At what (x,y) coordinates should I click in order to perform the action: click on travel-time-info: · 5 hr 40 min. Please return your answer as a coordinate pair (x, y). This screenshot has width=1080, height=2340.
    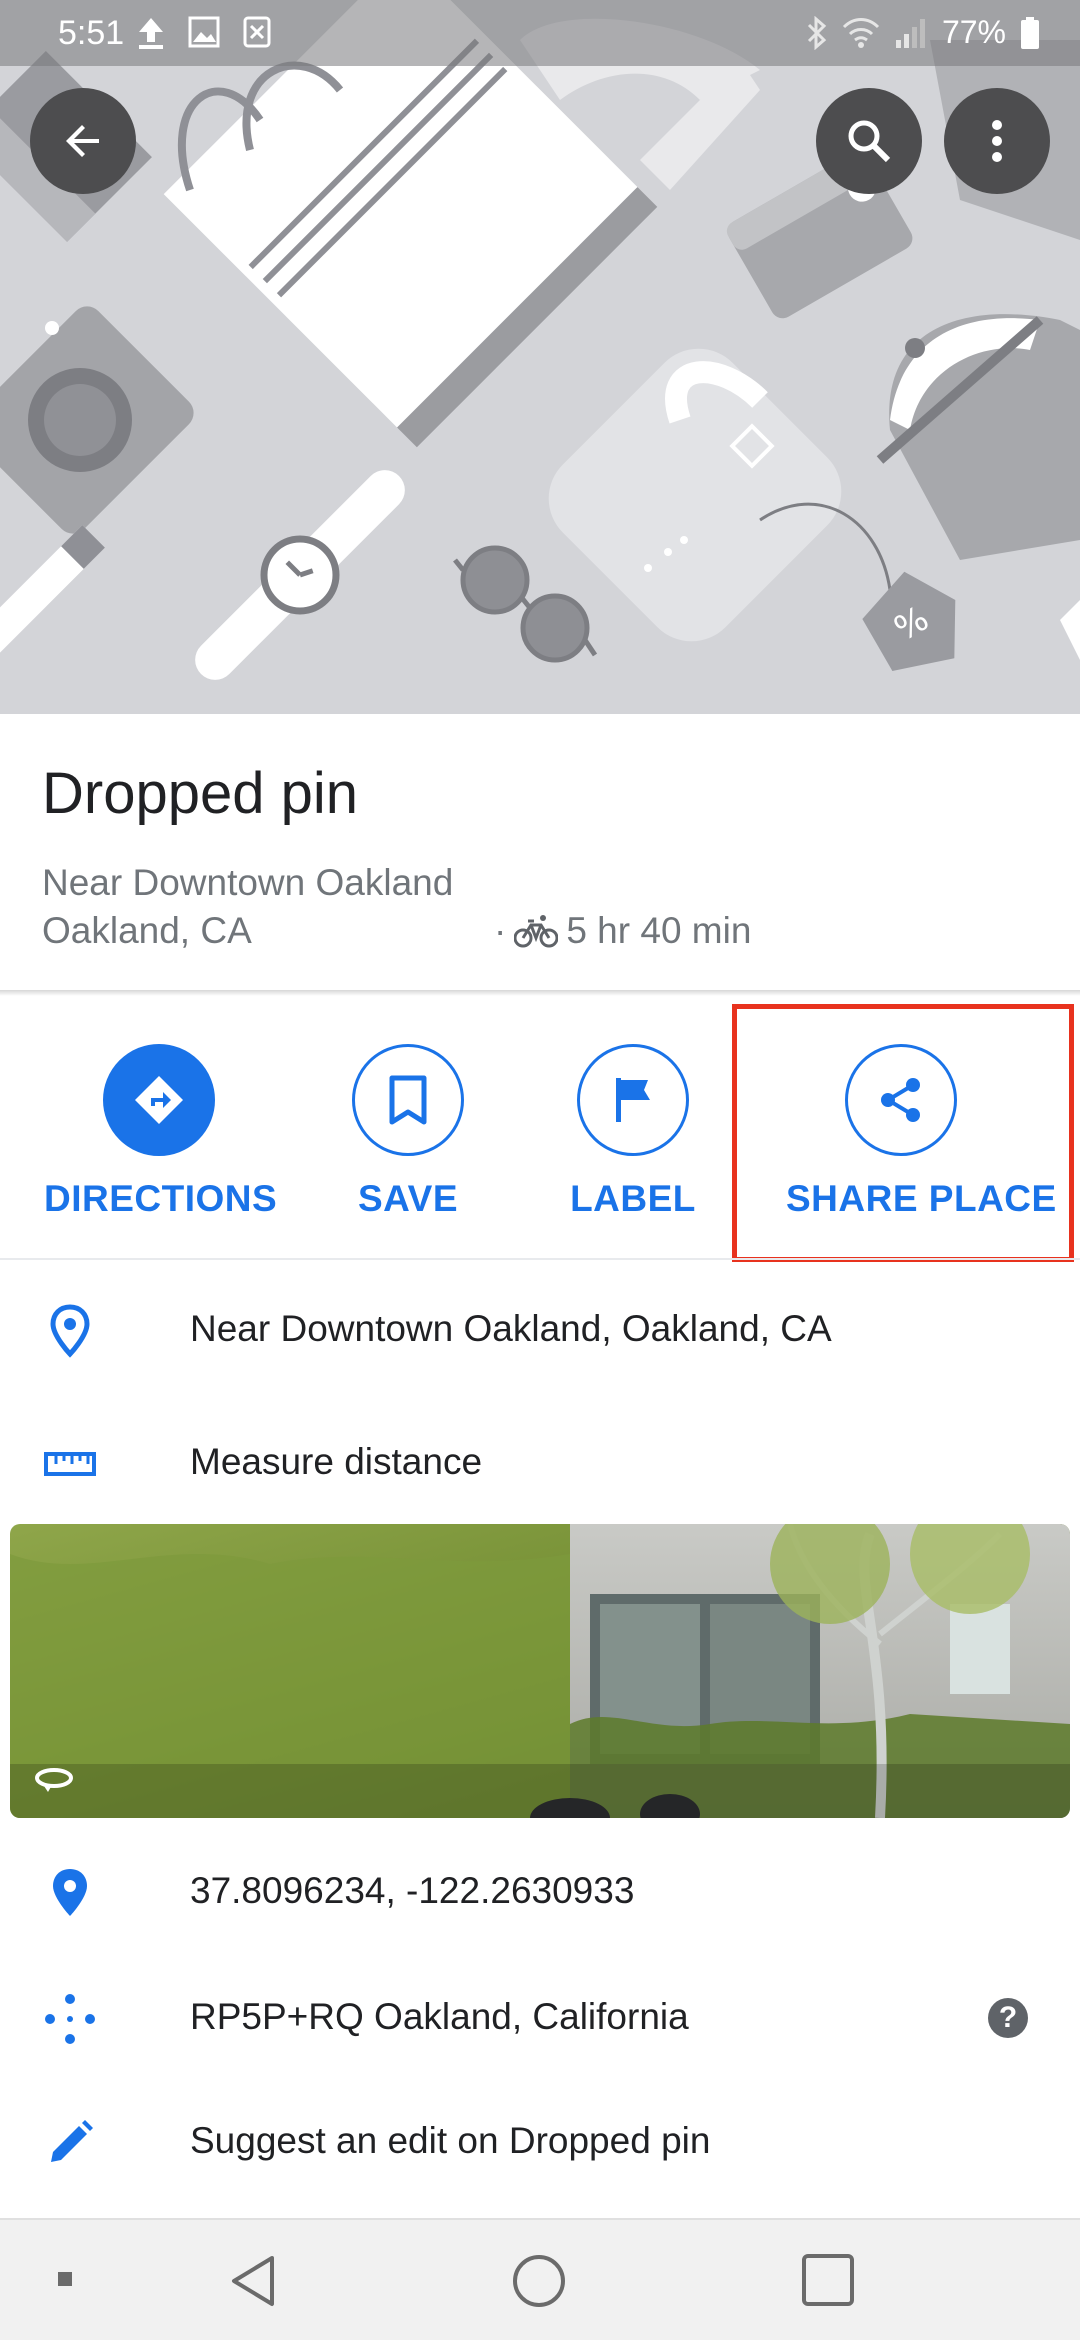
    Looking at the image, I should click on (622, 931).